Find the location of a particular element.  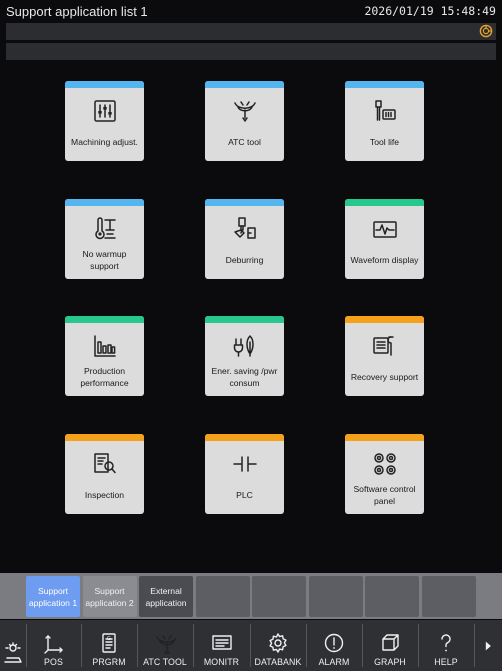

alarm-indicator-icon is located at coordinates (486, 31).